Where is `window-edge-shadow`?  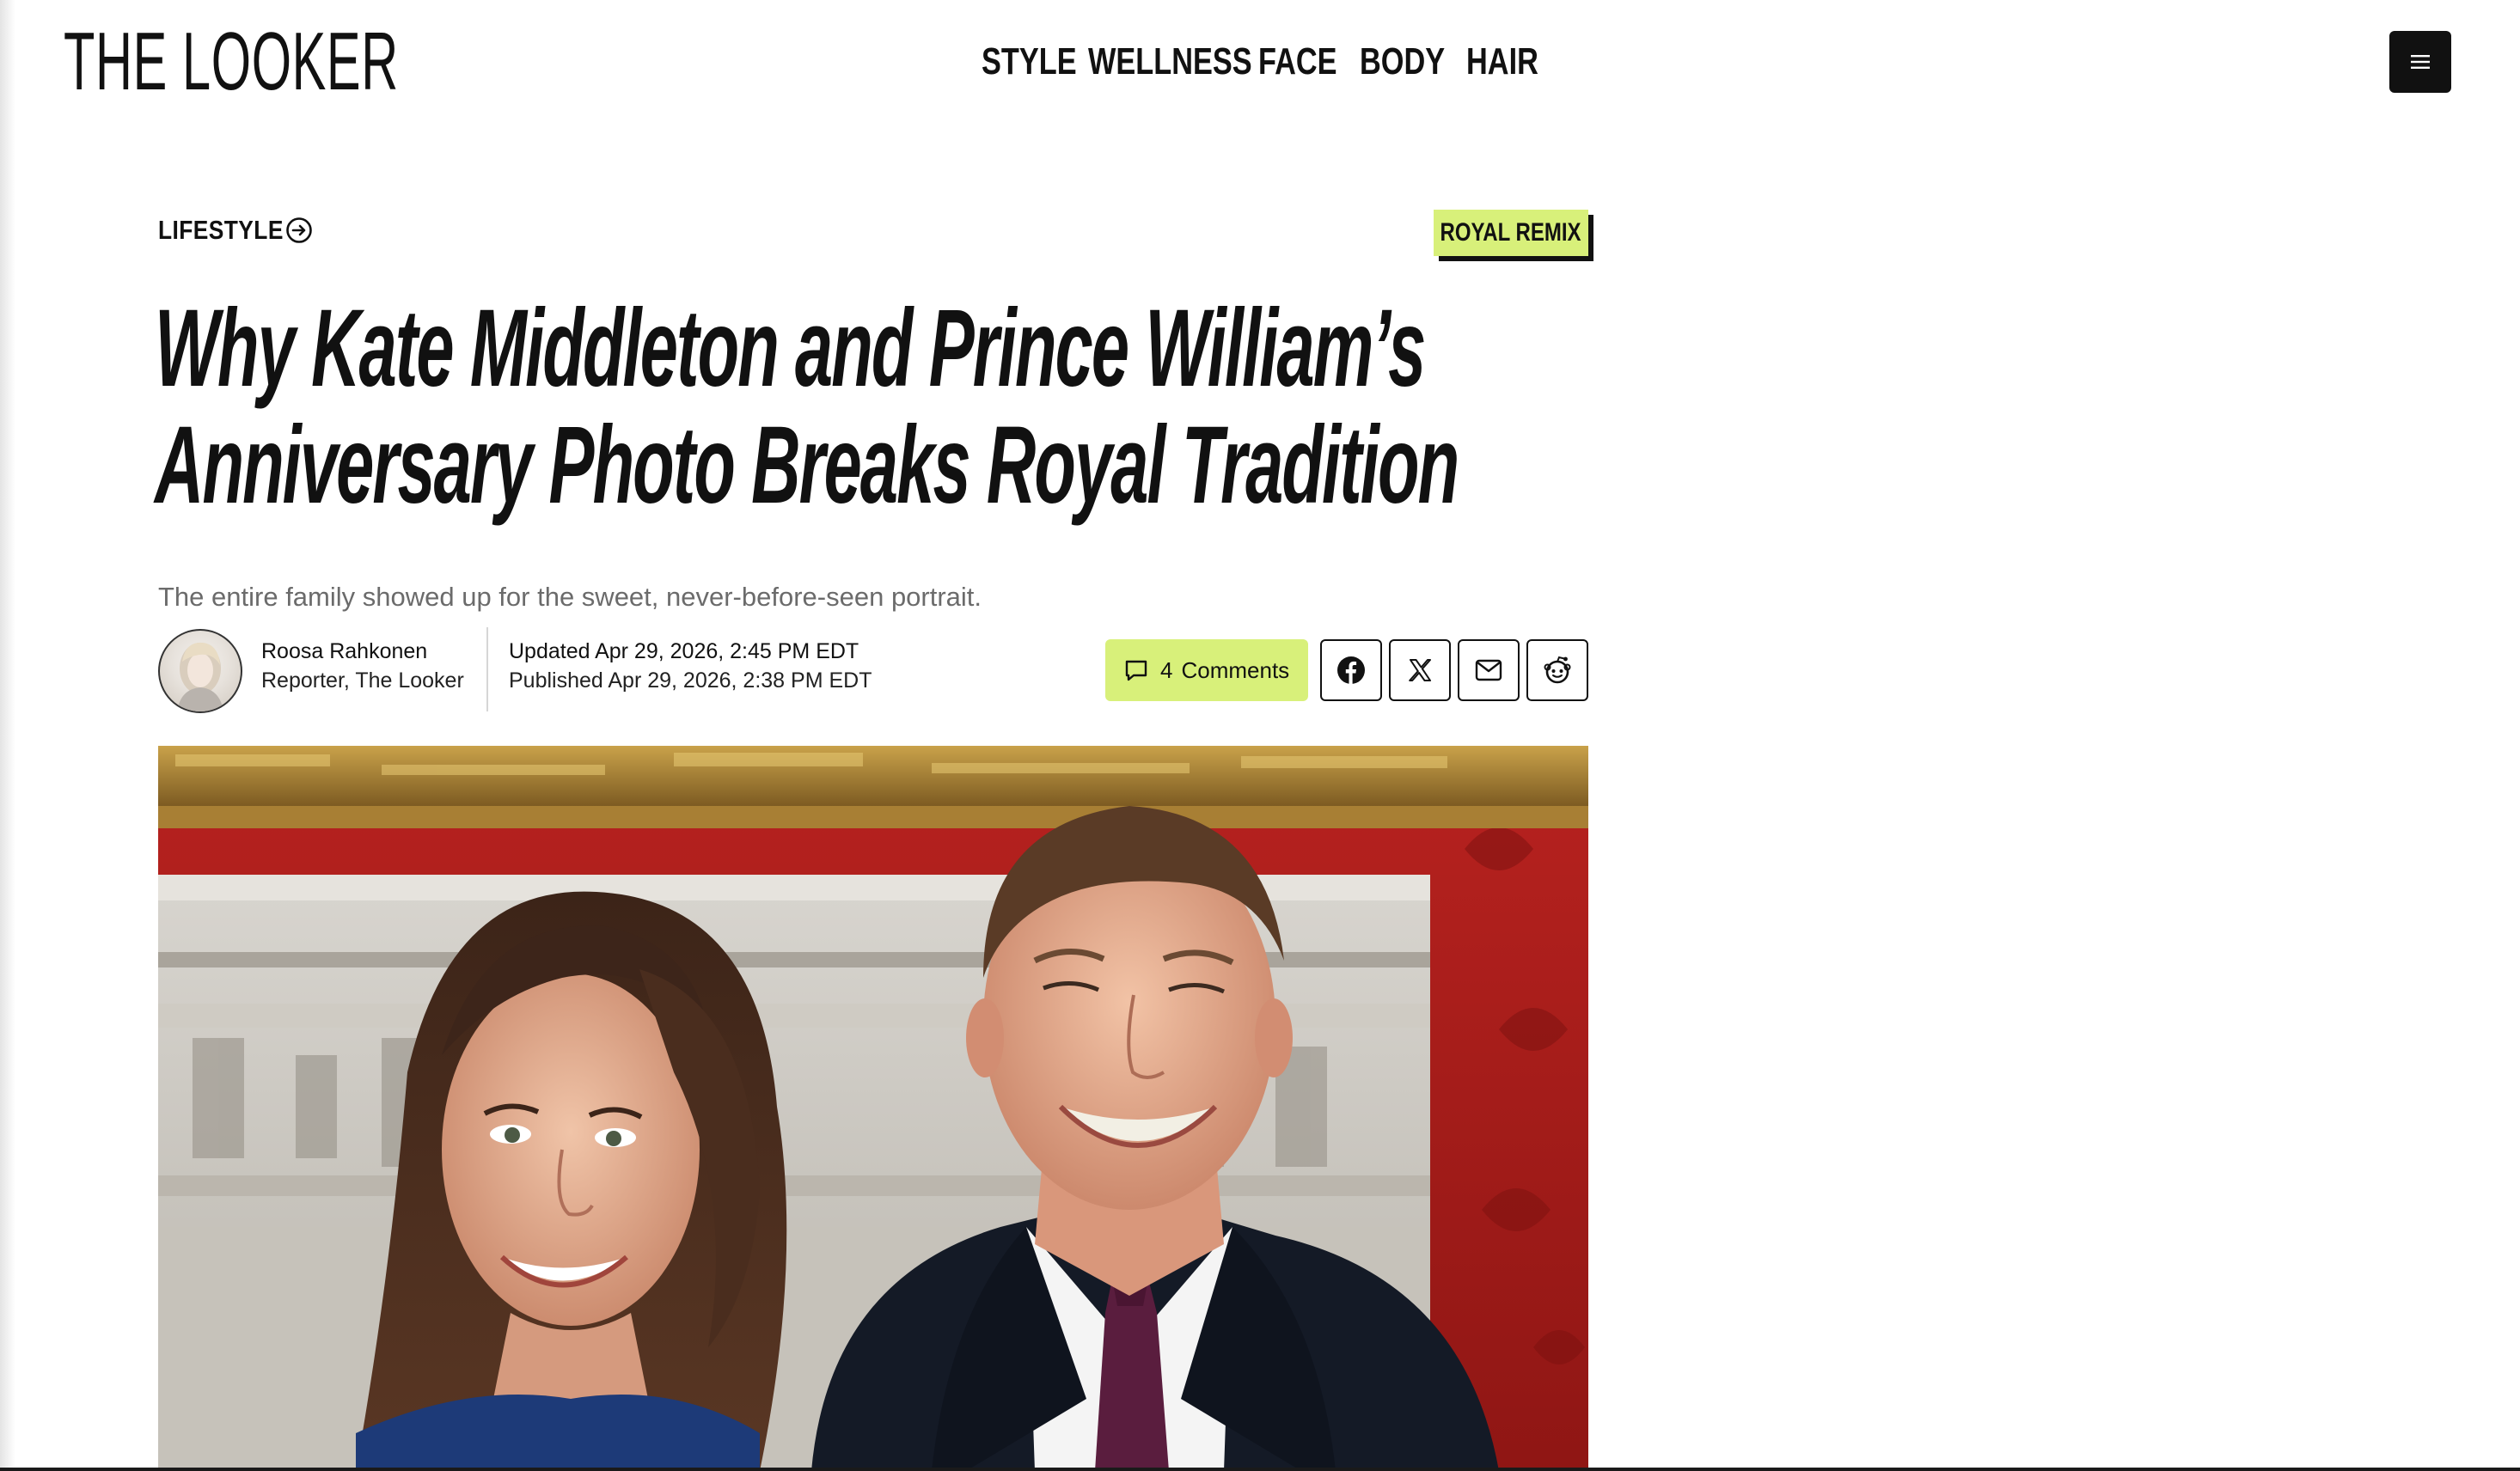 window-edge-shadow is located at coordinates (7, 735).